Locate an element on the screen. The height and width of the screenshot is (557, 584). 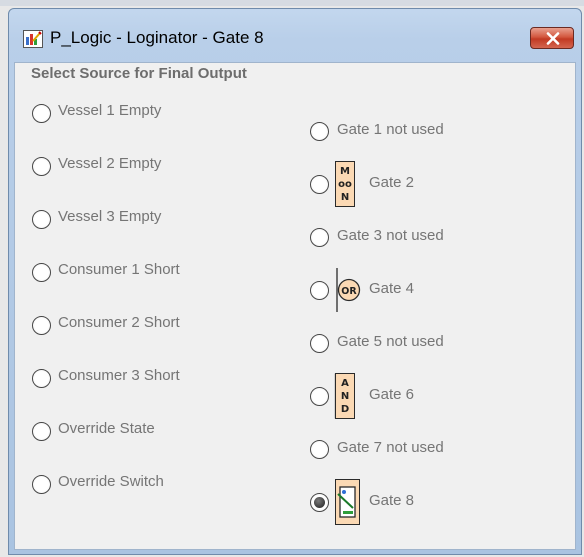
switch-gate-icon is located at coordinates (347, 502).